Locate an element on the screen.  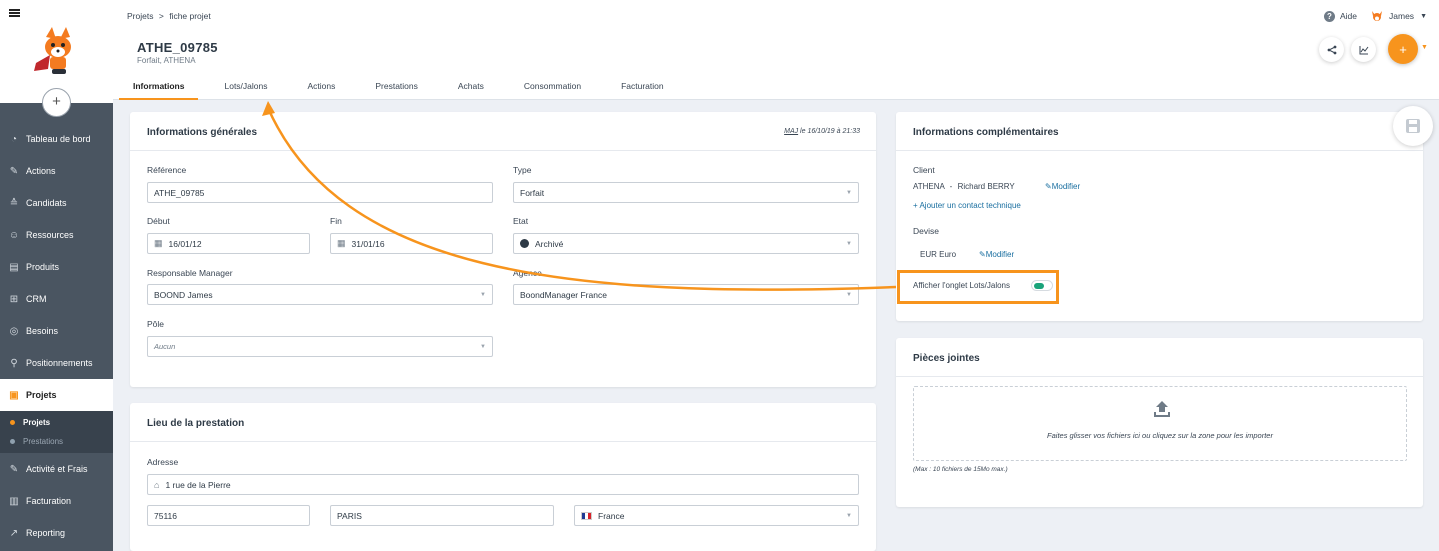
country-select: France ▼ is located at coordinates (716, 515).